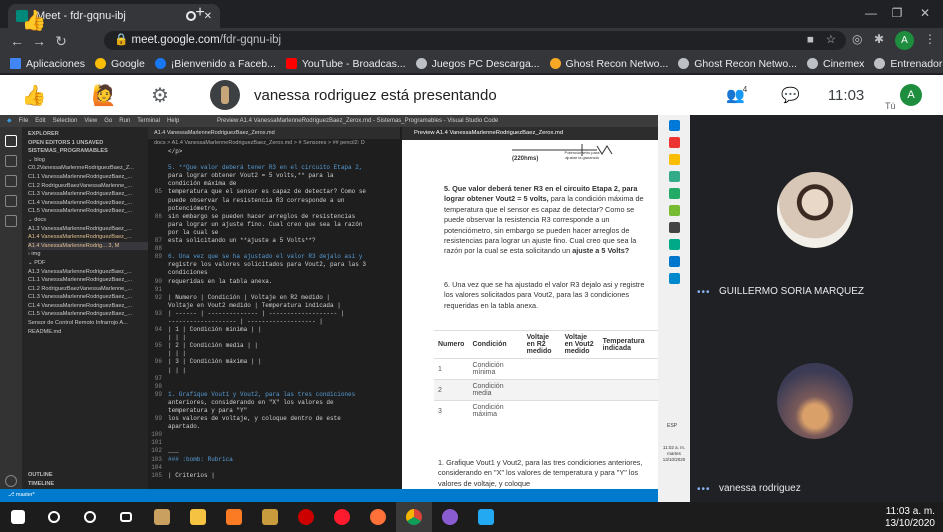  What do you see at coordinates (414, 517) in the screenshot?
I see `chrome-icon` at bounding box center [414, 517].